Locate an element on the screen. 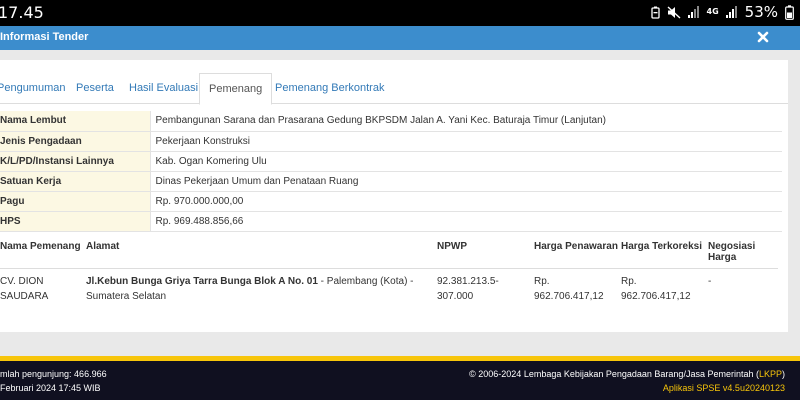 The height and width of the screenshot is (400, 800). col-header-negosiasi: Negosiasi Harga is located at coordinates (743, 253).